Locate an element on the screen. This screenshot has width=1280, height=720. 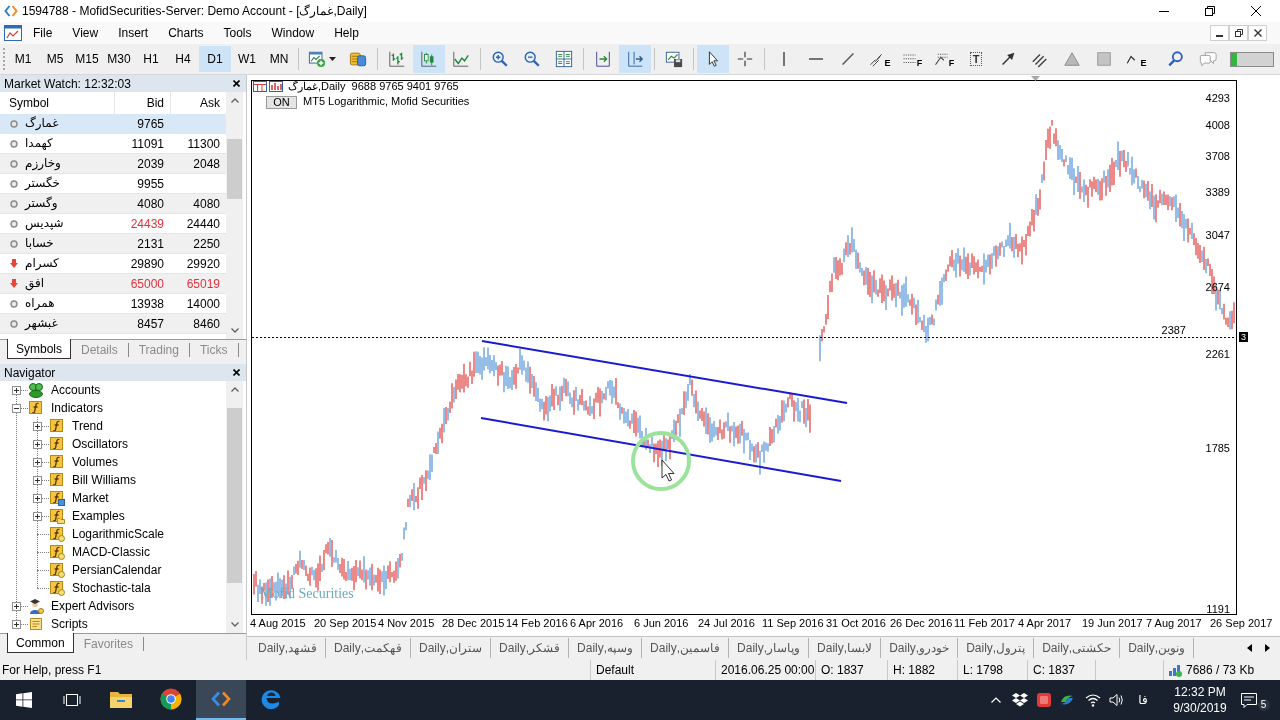
panel-title: Navigator is located at coordinates (30, 372).